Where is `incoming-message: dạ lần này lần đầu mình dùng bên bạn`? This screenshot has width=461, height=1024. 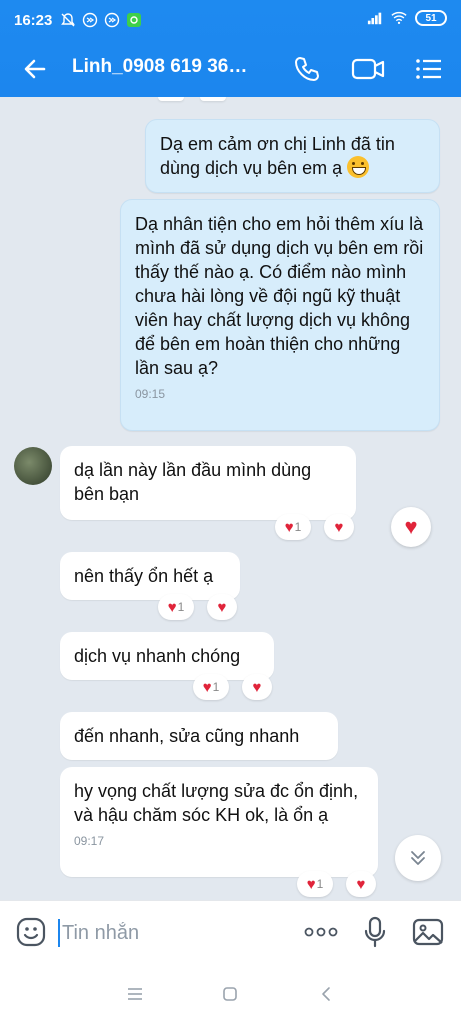
incoming-message: dạ lần này lần đầu mình dùng bên bạn is located at coordinates (208, 483).